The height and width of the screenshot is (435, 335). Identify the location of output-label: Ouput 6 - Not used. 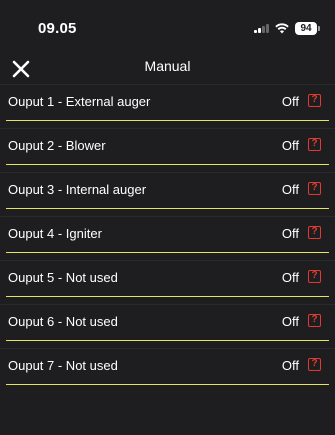
(63, 321).